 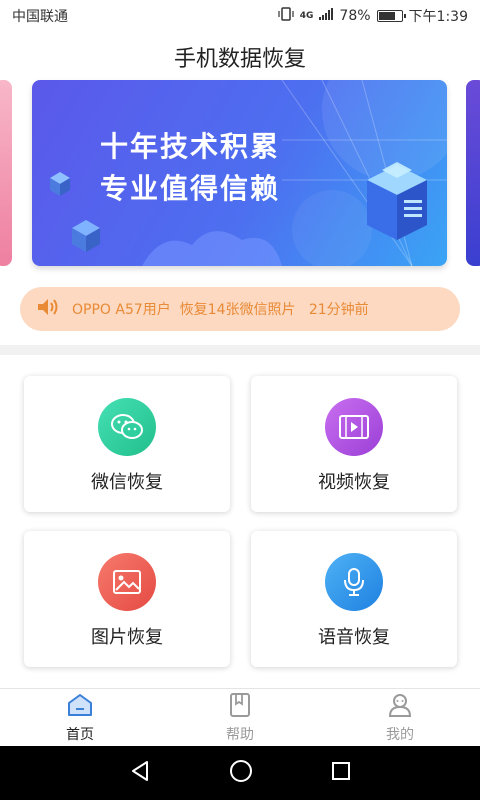 What do you see at coordinates (341, 773) in the screenshot?
I see `recents-icon` at bounding box center [341, 773].